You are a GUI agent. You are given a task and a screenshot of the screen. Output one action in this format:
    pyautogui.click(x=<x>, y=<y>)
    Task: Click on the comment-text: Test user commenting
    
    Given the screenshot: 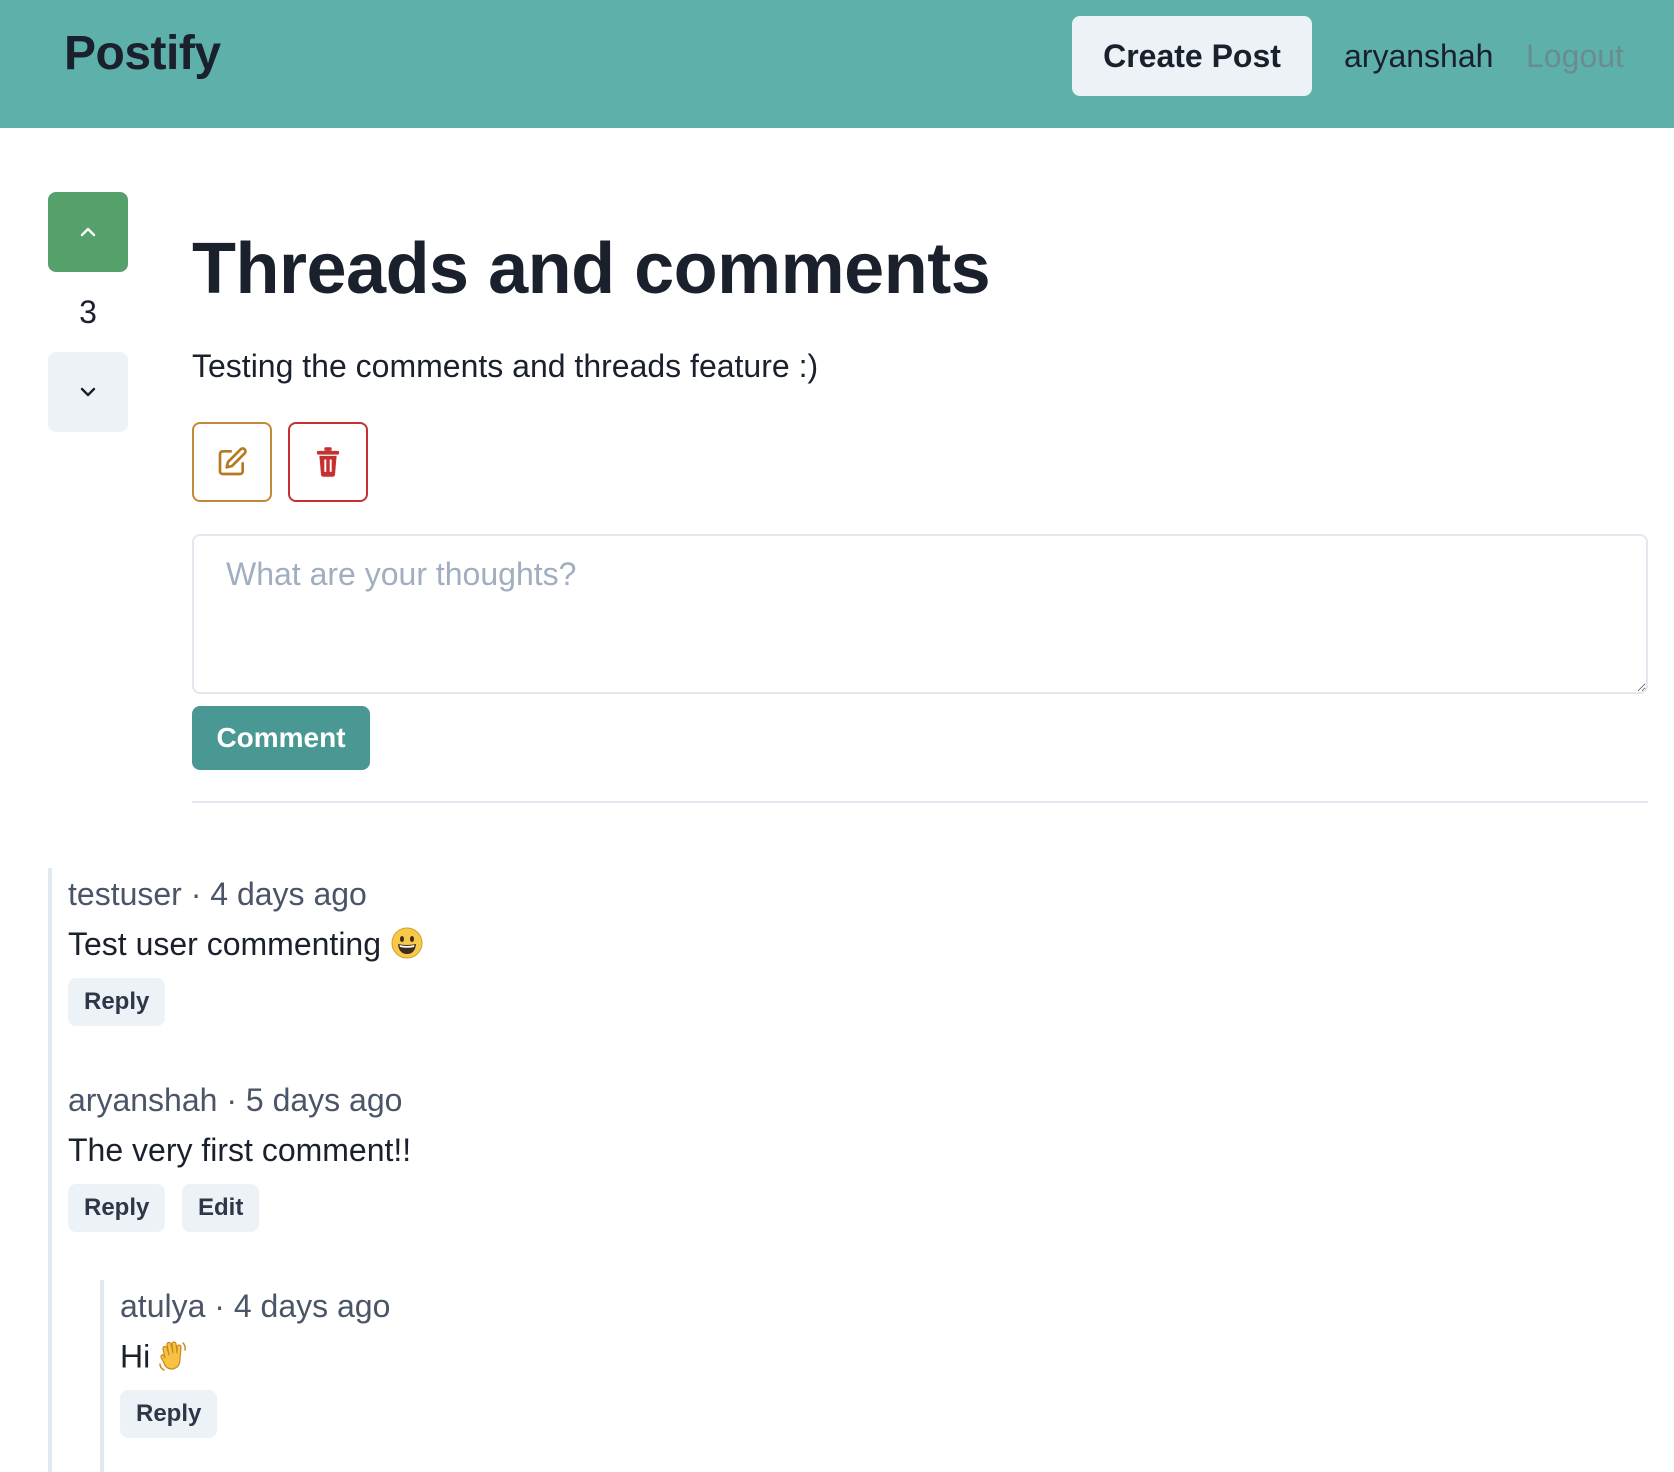 What is the action you would take?
    pyautogui.click(x=245, y=946)
    